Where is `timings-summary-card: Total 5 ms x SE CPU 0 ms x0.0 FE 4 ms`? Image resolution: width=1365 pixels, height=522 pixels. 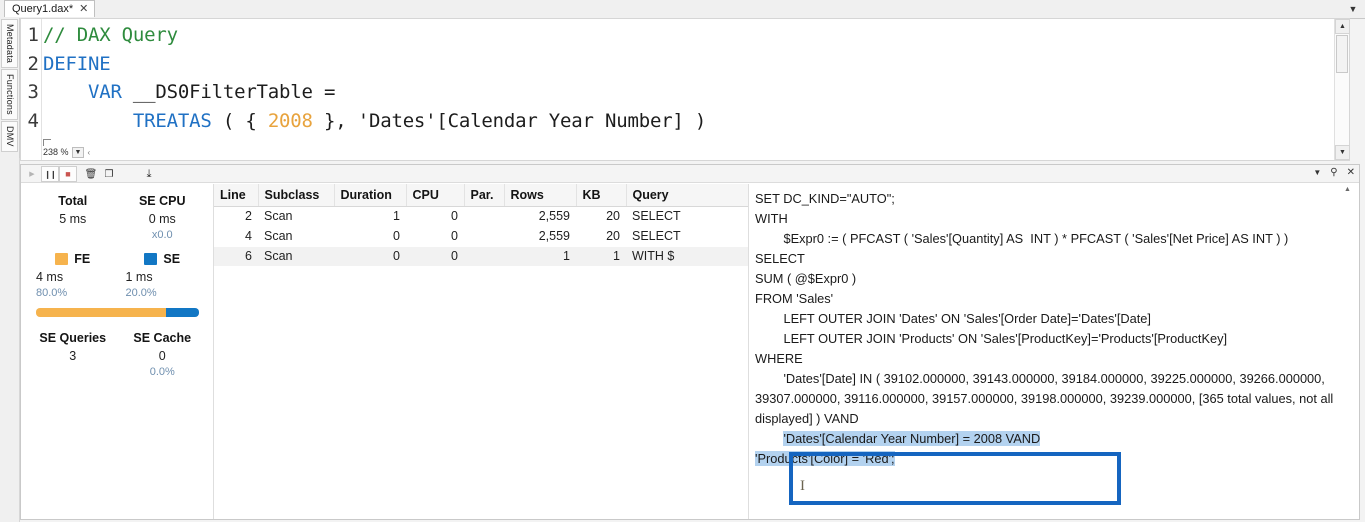 timings-summary-card: Total 5 ms x SE CPU 0 ms x0.0 FE 4 ms is located at coordinates (118, 351).